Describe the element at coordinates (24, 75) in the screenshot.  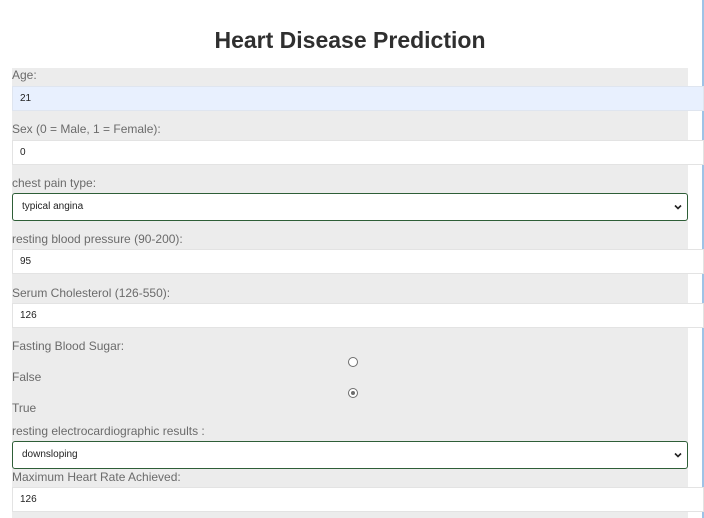
I see `age-label: Age:` at that location.